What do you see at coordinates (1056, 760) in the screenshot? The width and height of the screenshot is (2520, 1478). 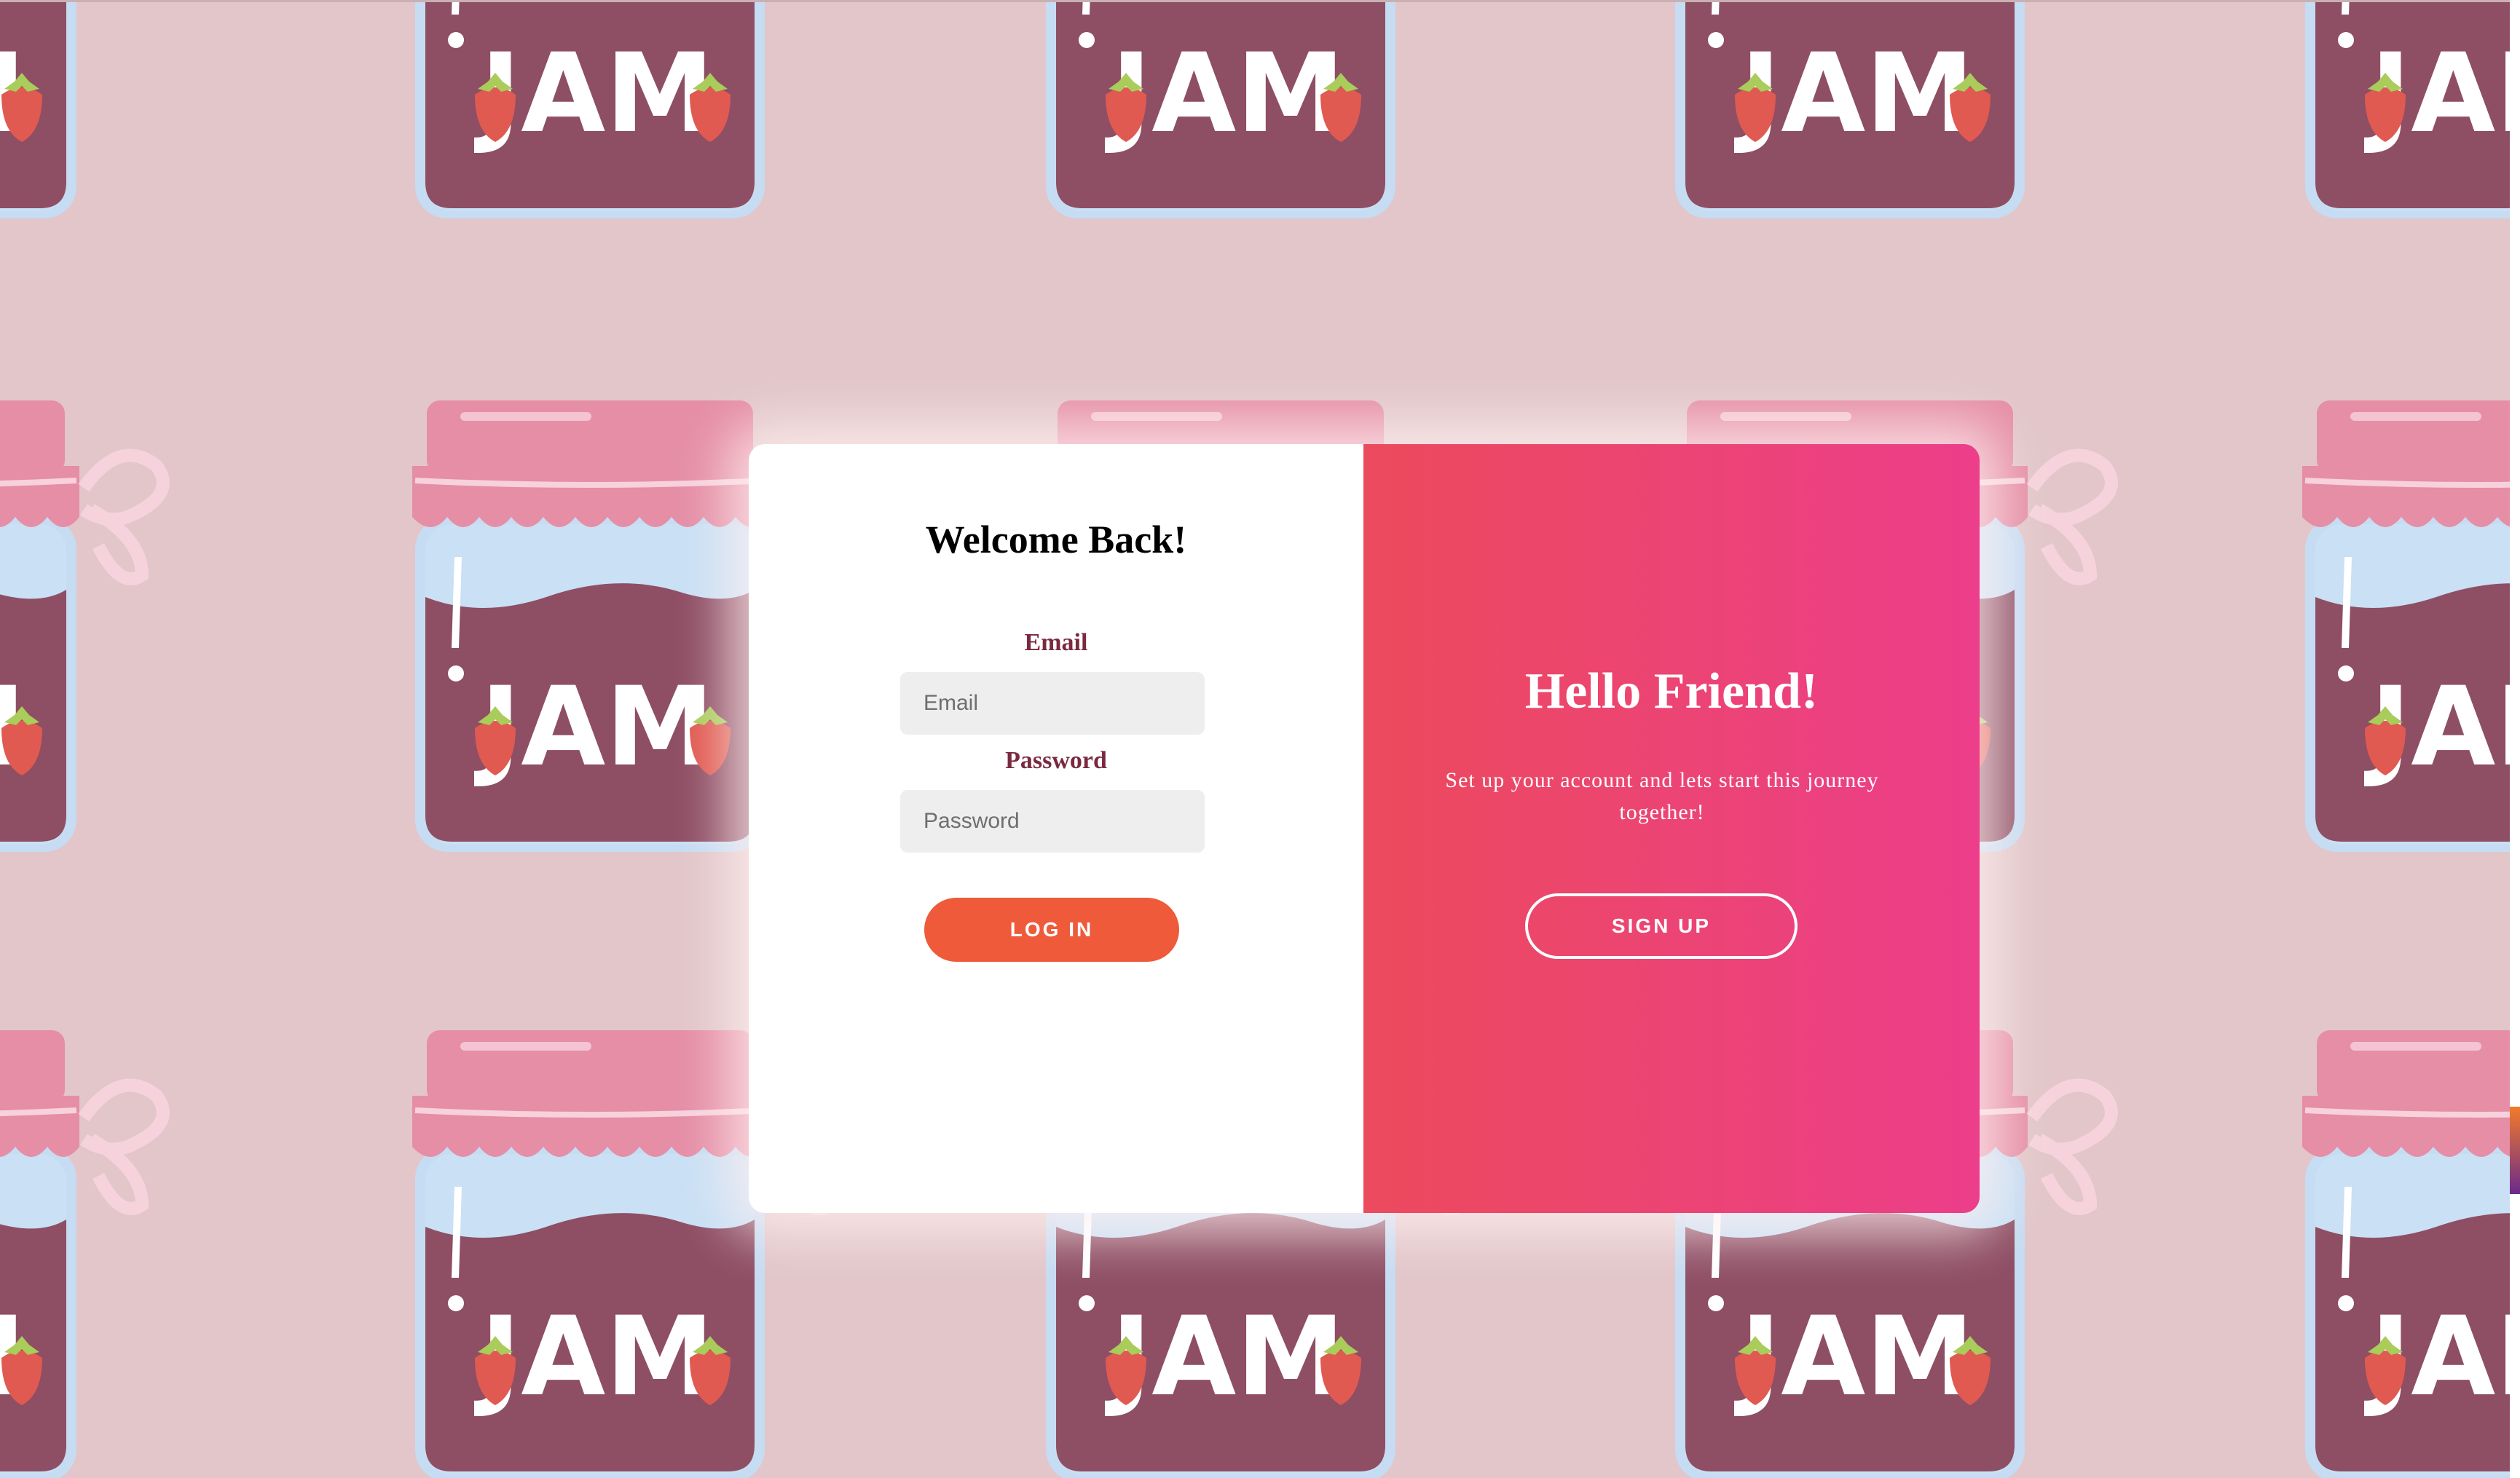 I see `password-label: Password` at bounding box center [1056, 760].